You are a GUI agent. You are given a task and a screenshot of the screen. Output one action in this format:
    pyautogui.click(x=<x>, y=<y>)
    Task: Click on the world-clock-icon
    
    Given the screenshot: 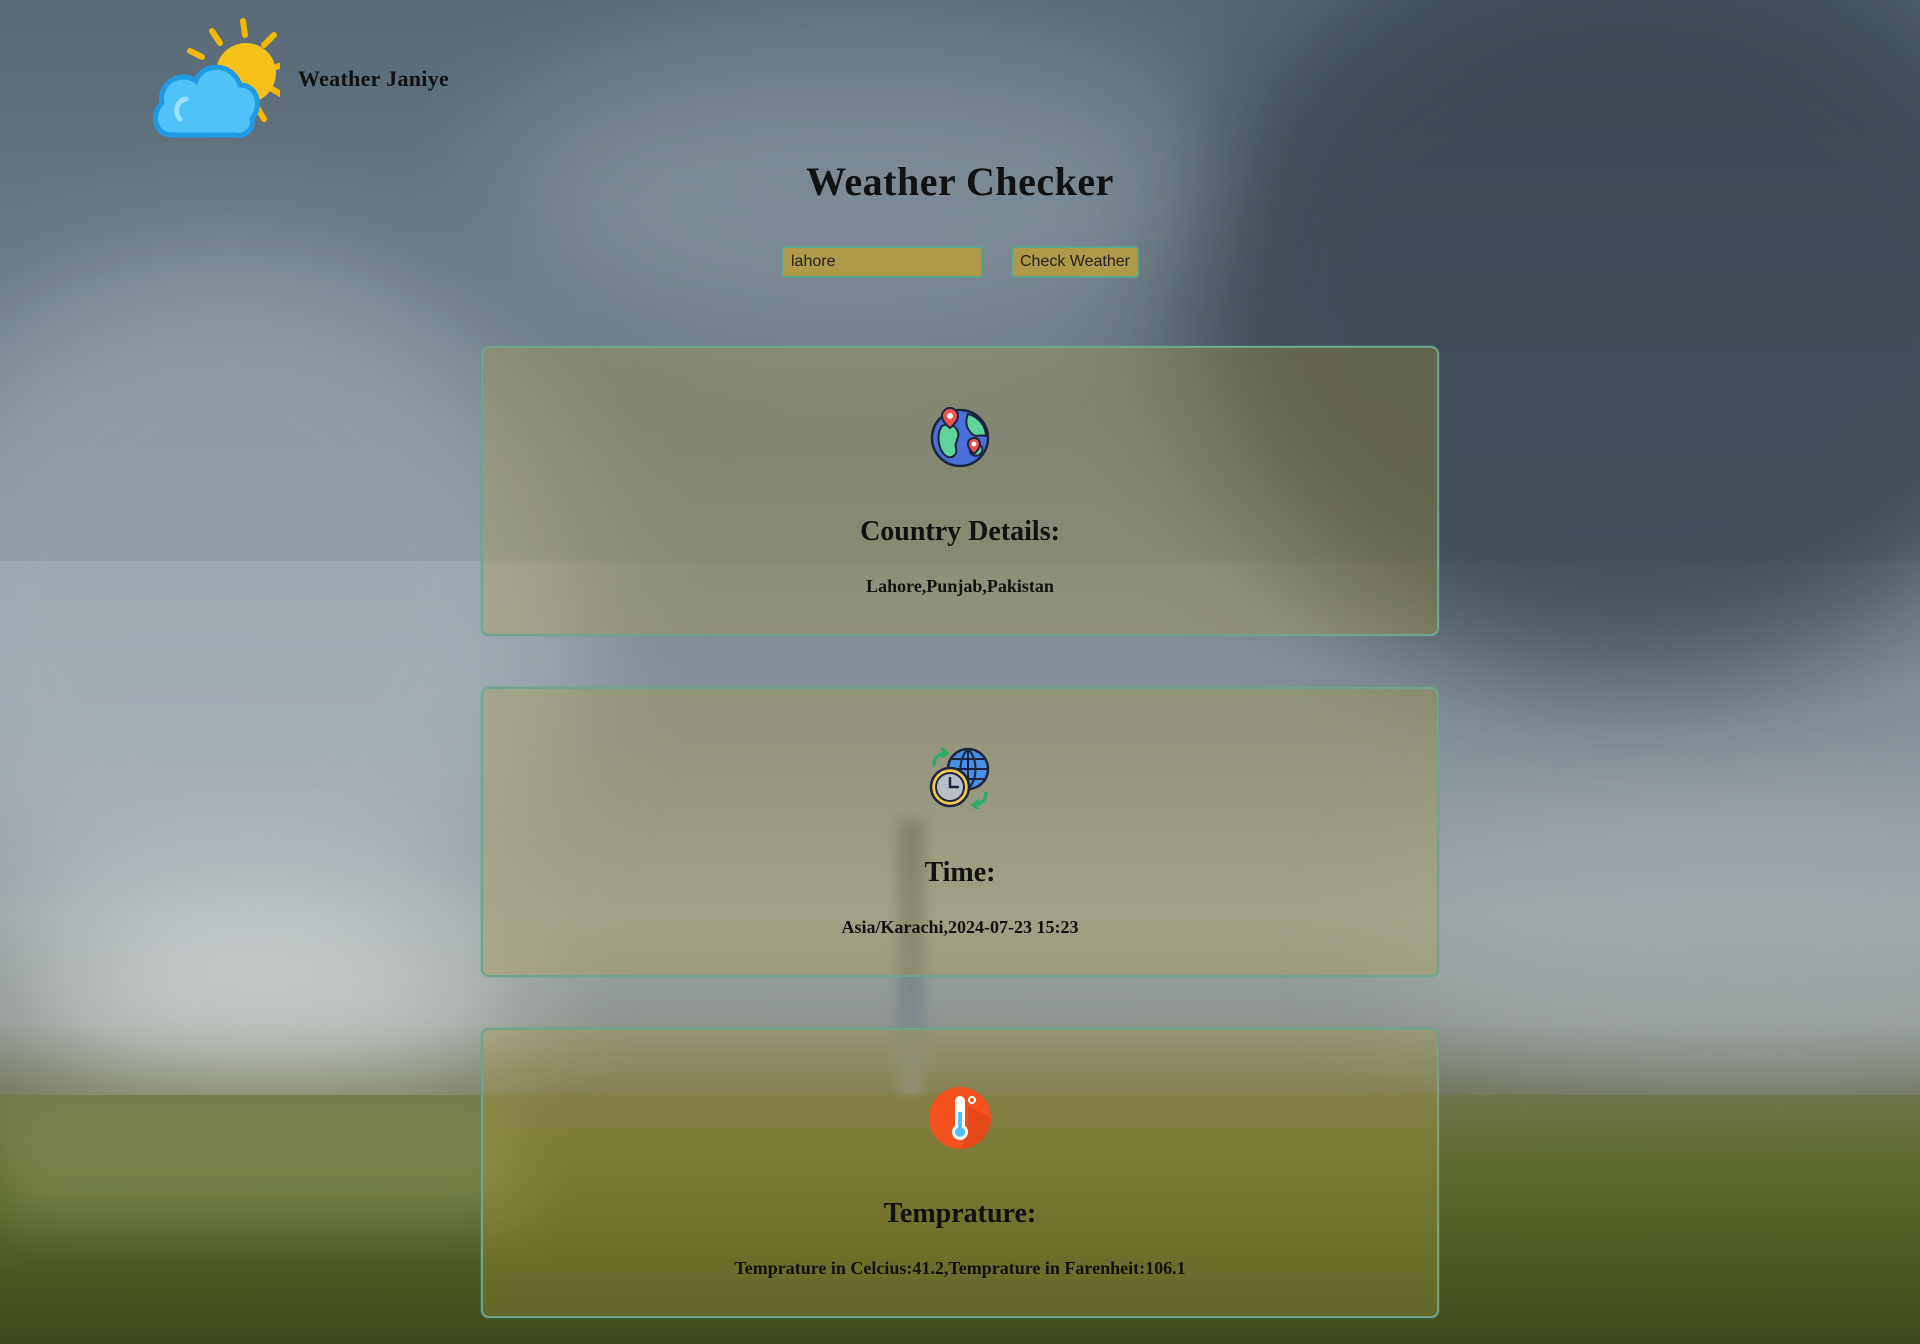 What is the action you would take?
    pyautogui.click(x=959, y=778)
    